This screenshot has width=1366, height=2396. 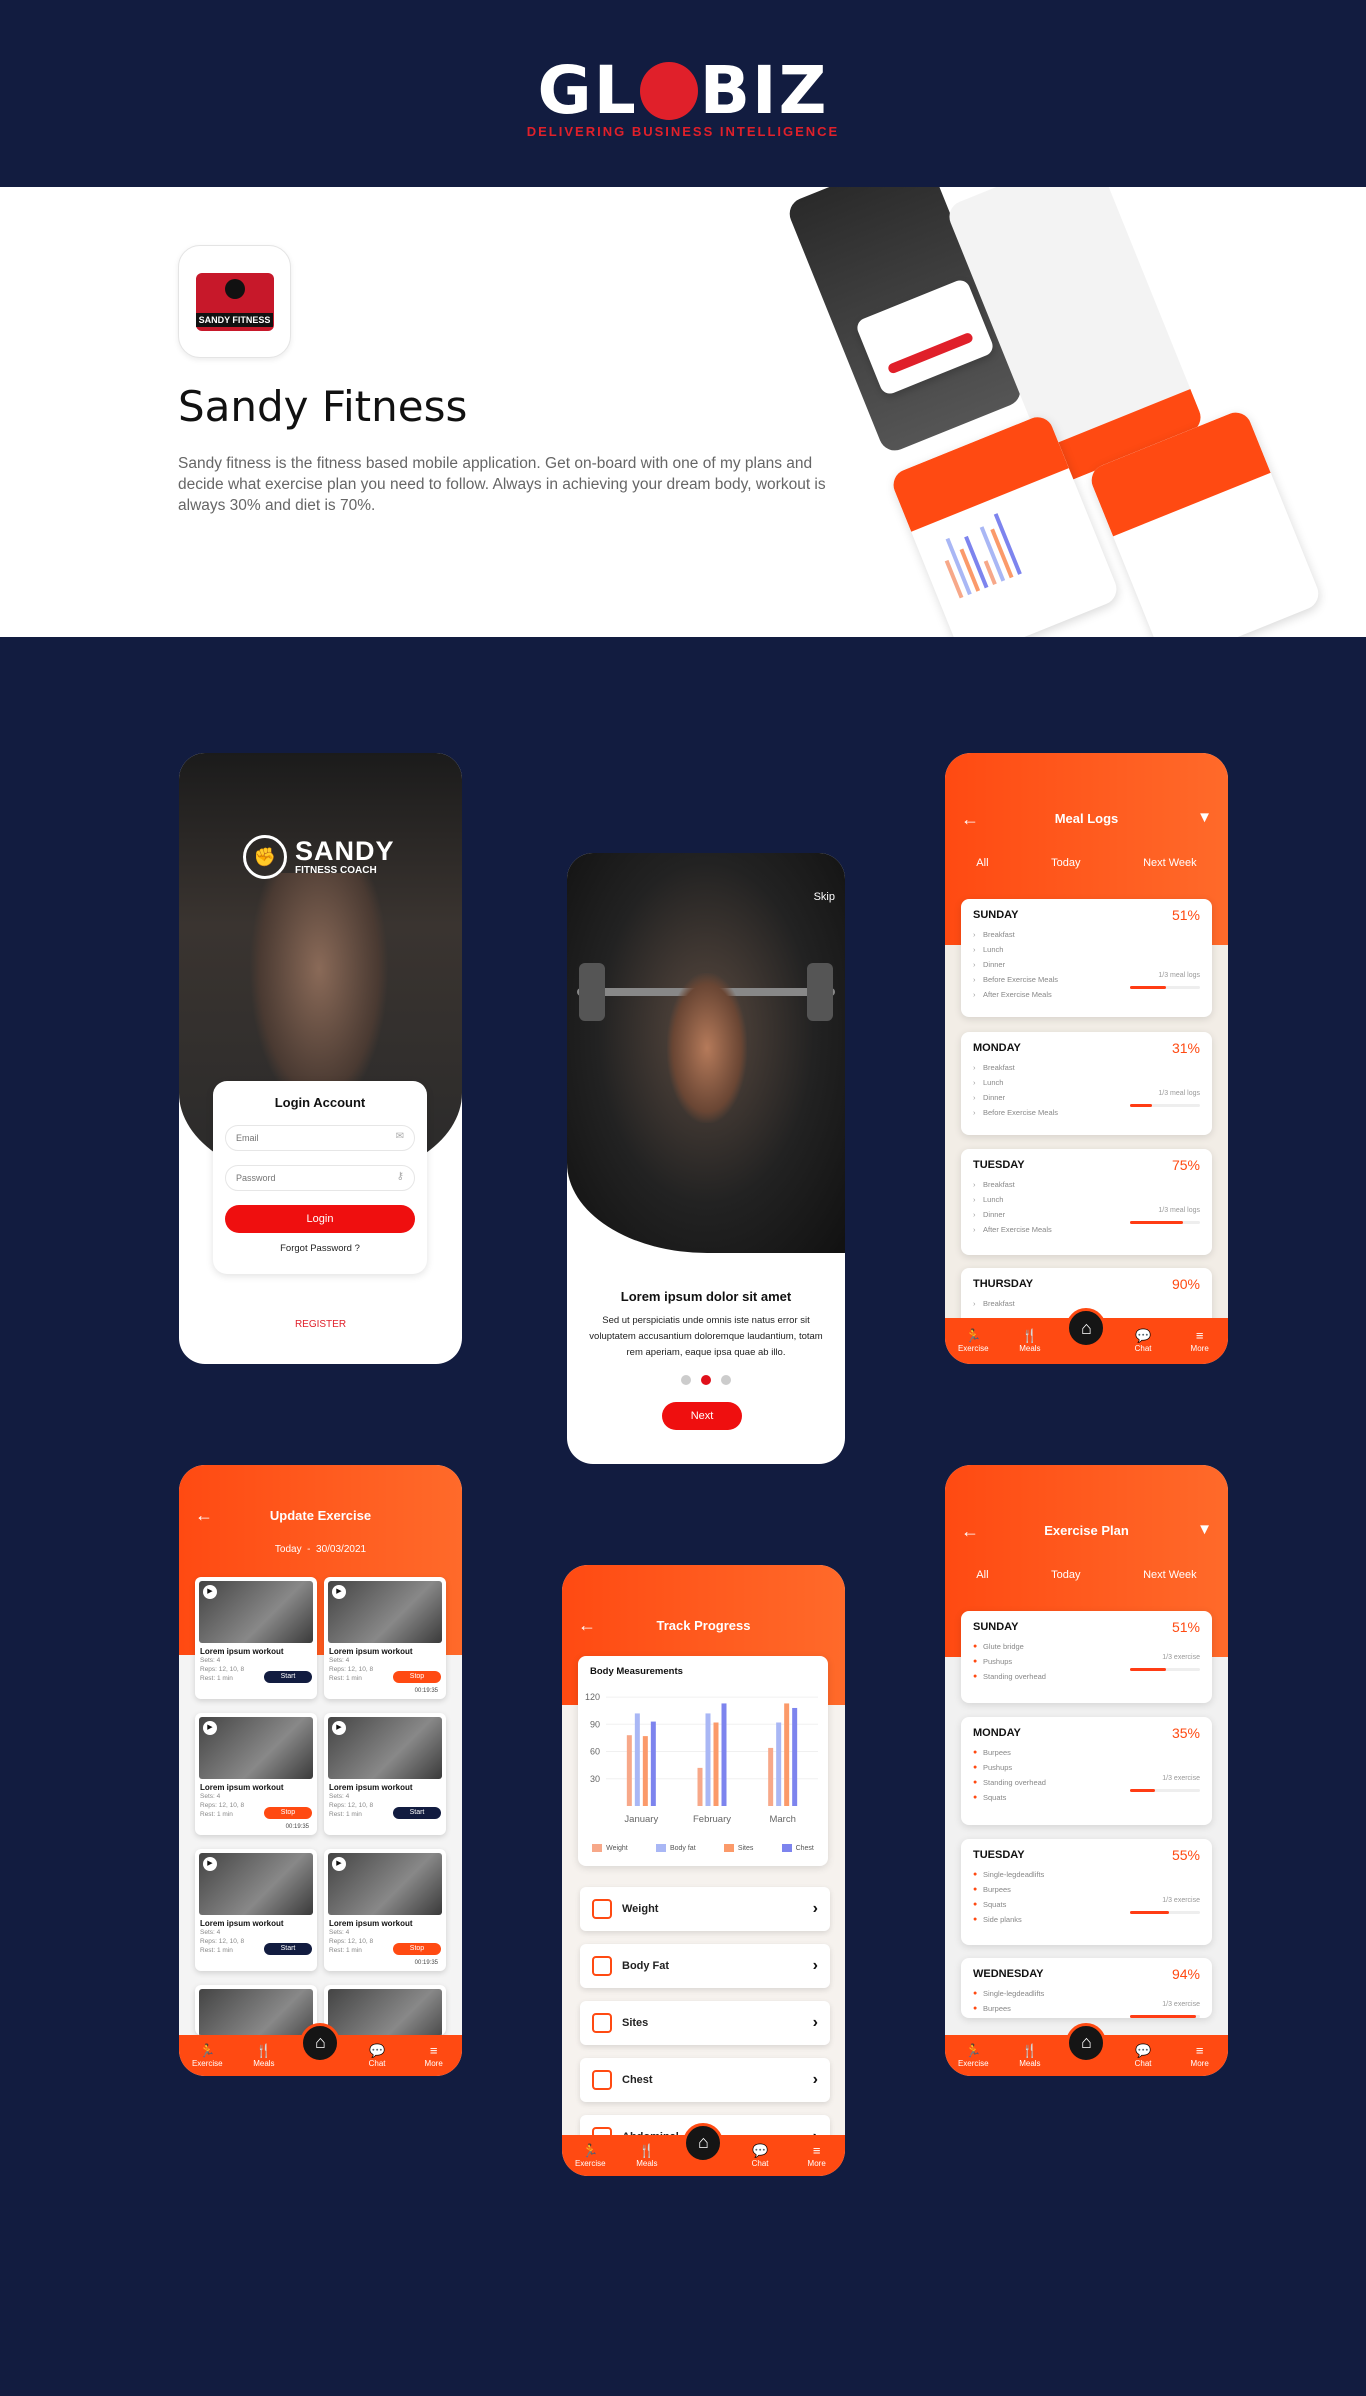 What do you see at coordinates (712, 1819) in the screenshot?
I see `x-tick-label: February` at bounding box center [712, 1819].